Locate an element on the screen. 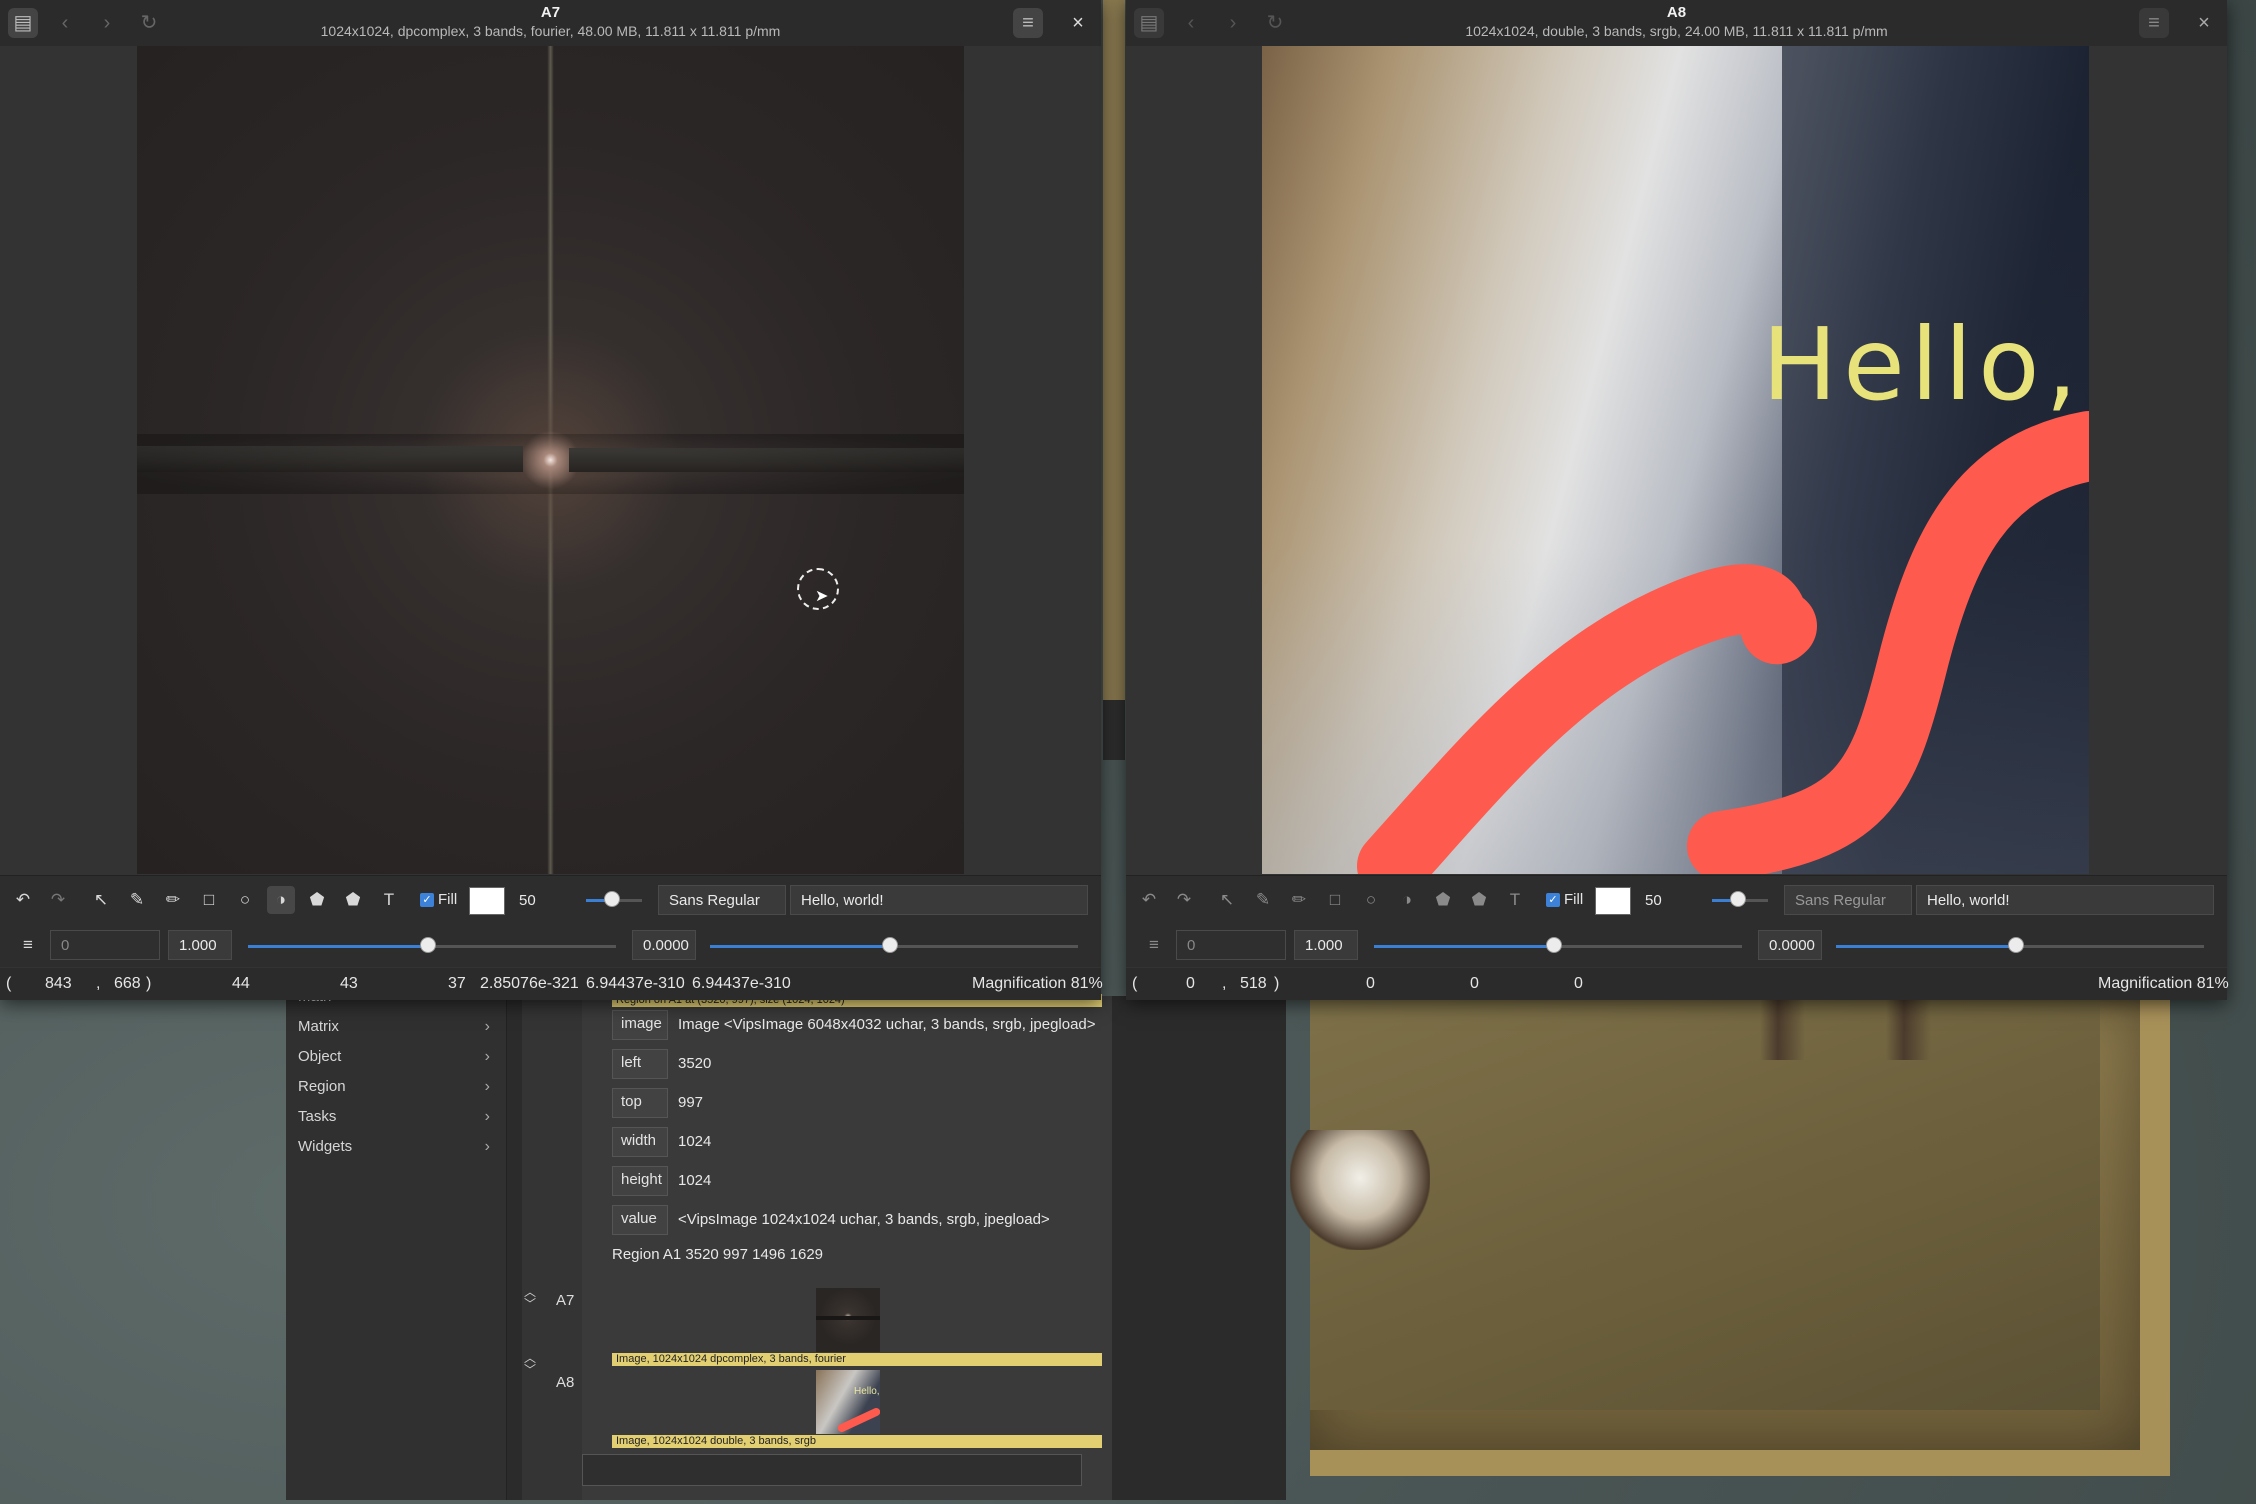 This screenshot has height=1504, width=2256. command-entry is located at coordinates (832, 1470).